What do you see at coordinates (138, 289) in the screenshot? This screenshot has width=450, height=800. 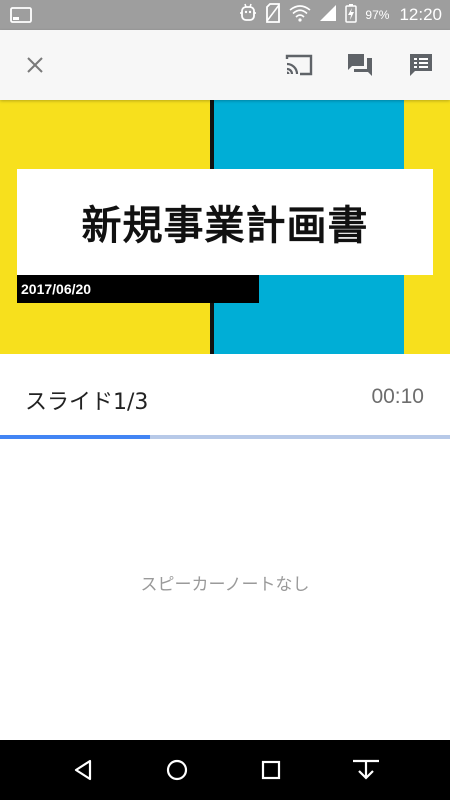 I see `slide-date-bar: 2017/06/20` at bounding box center [138, 289].